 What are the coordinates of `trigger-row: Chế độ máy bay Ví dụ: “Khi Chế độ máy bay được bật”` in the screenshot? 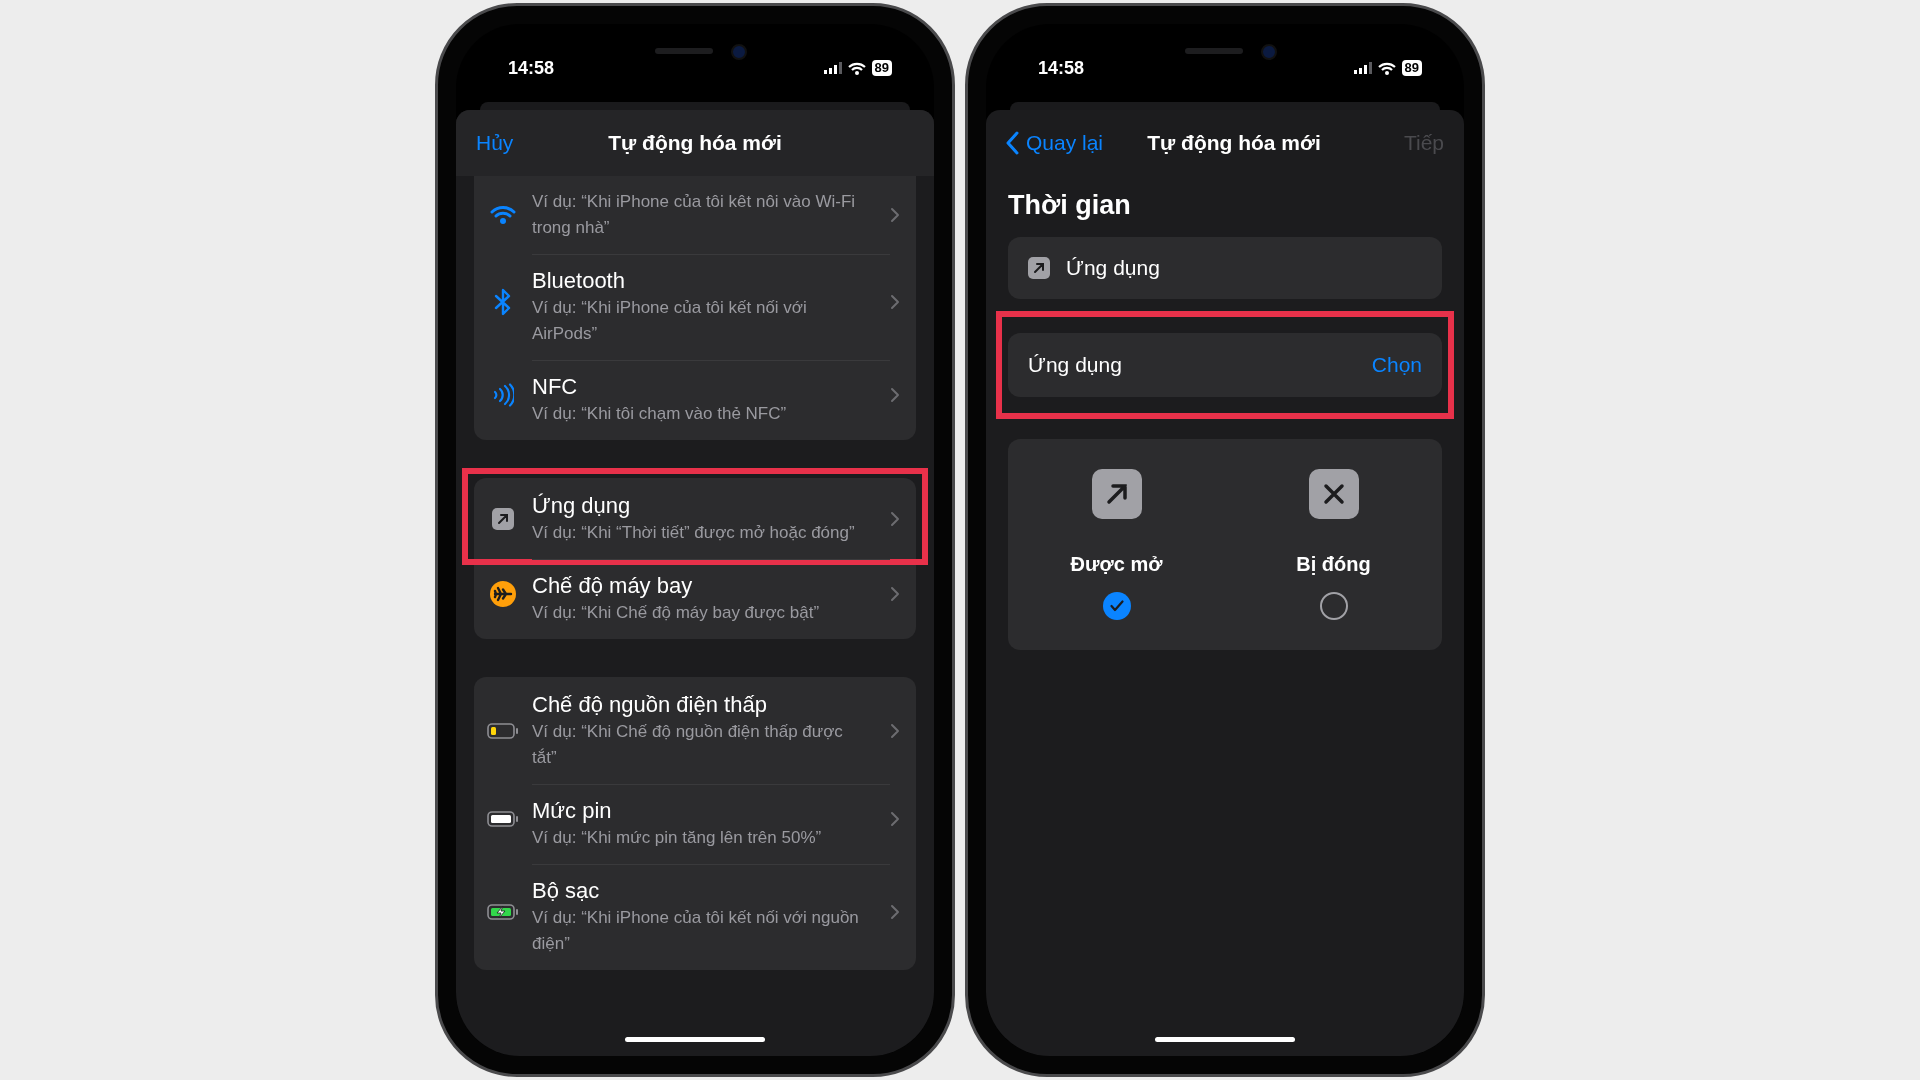 It's located at (695, 599).